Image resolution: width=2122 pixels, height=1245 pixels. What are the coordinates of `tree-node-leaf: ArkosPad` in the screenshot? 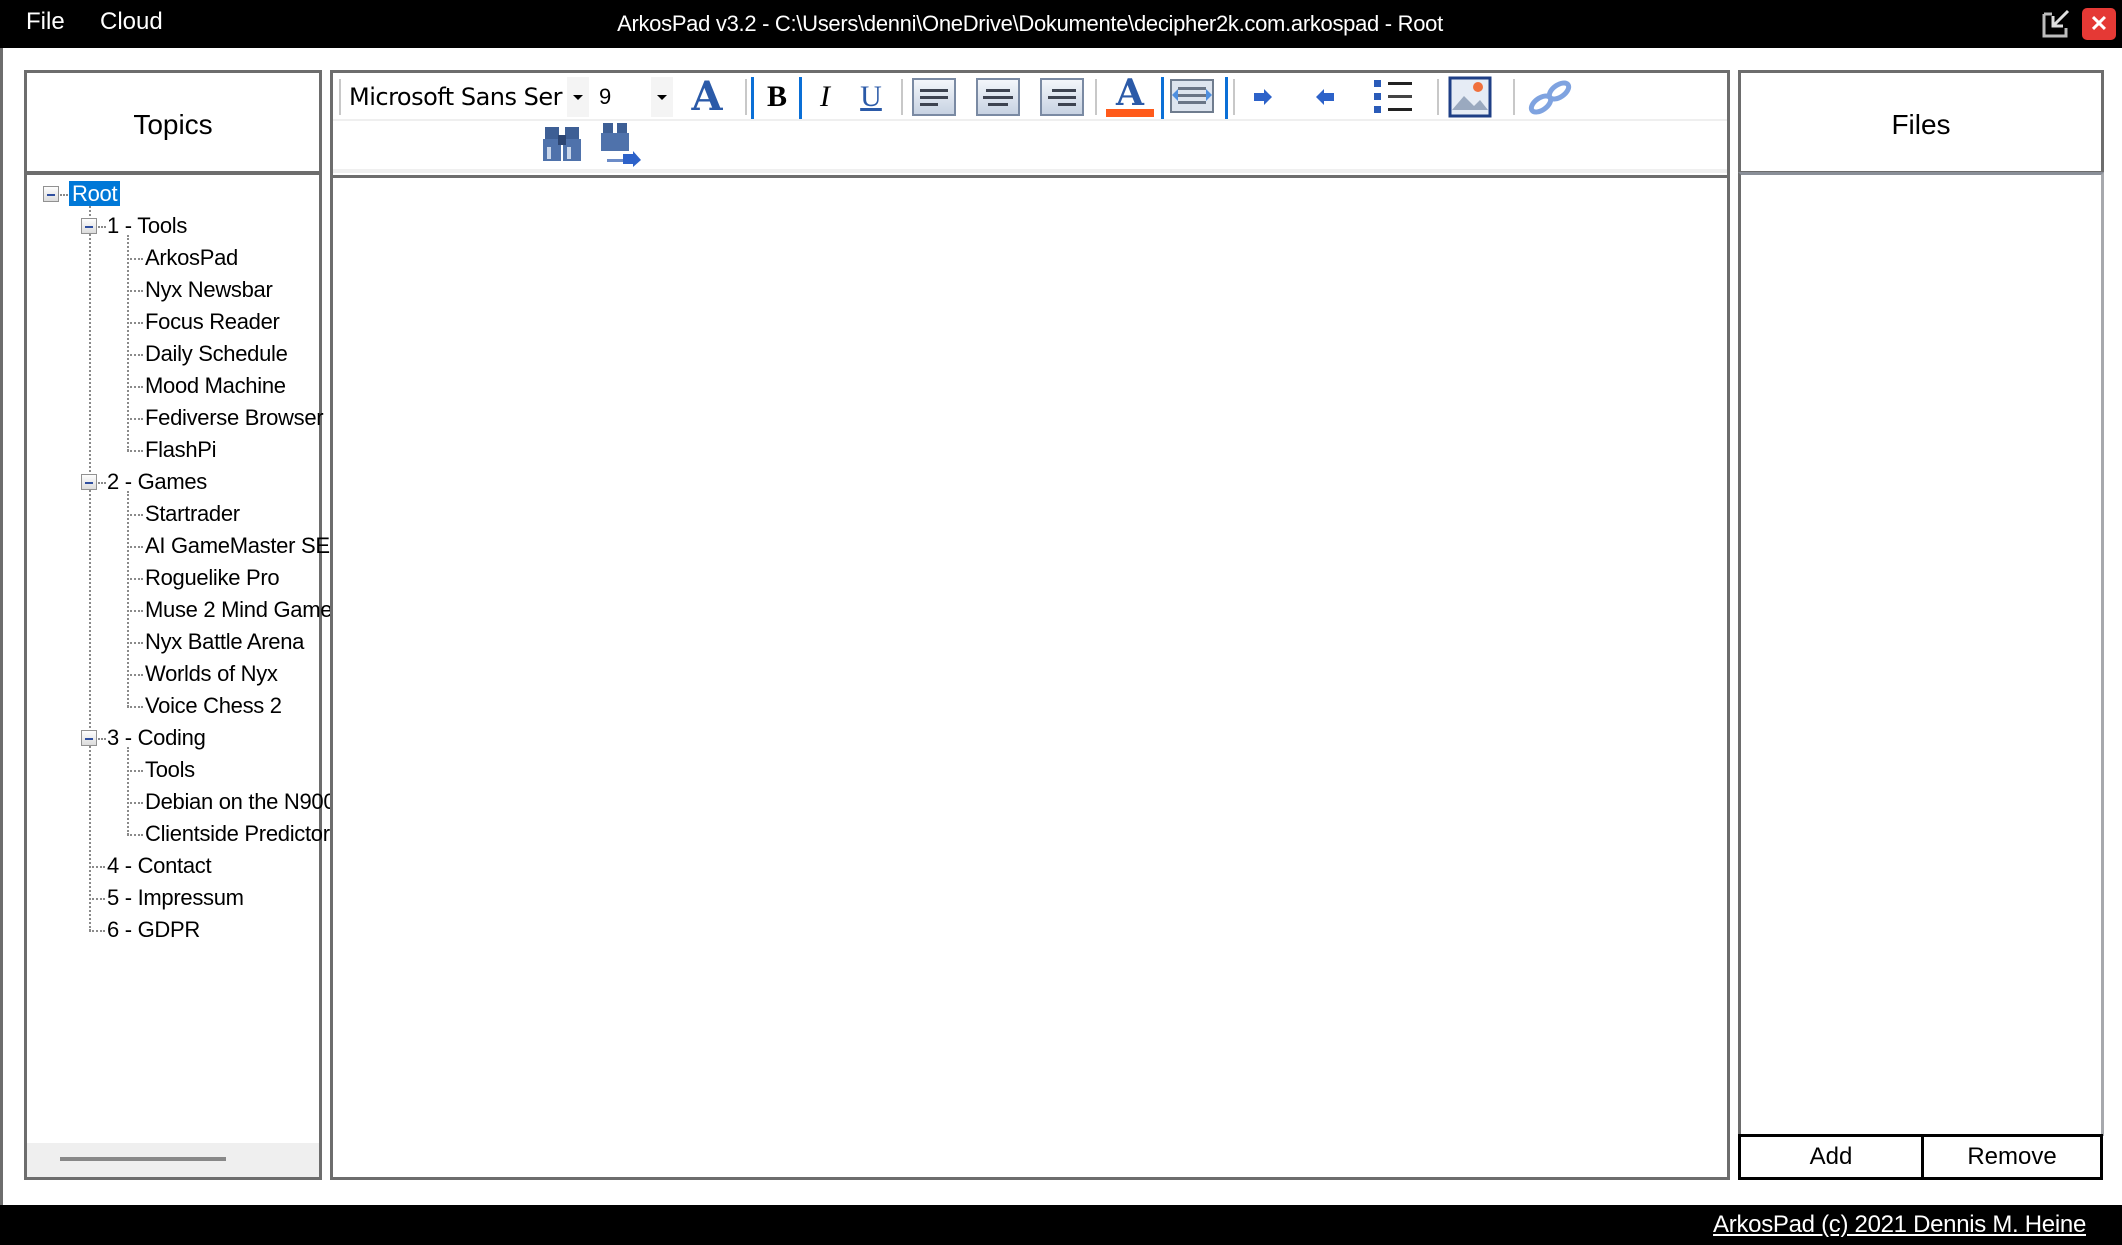 It's located at (191, 258).